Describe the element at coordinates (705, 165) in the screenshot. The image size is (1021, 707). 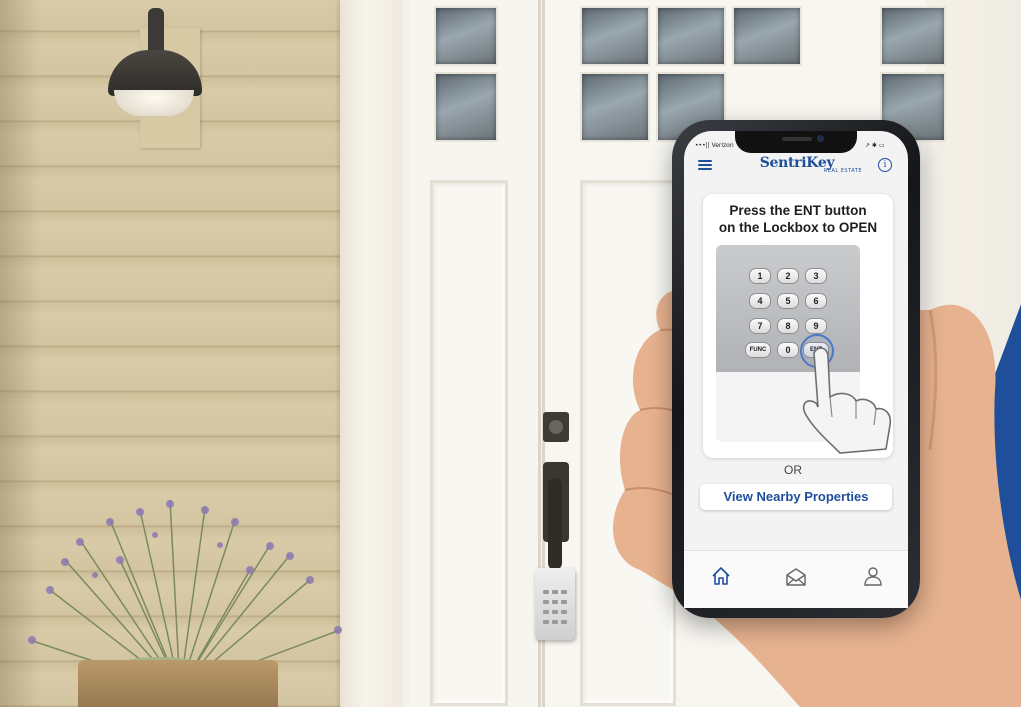
I see `hamburger-menu-icon` at that location.